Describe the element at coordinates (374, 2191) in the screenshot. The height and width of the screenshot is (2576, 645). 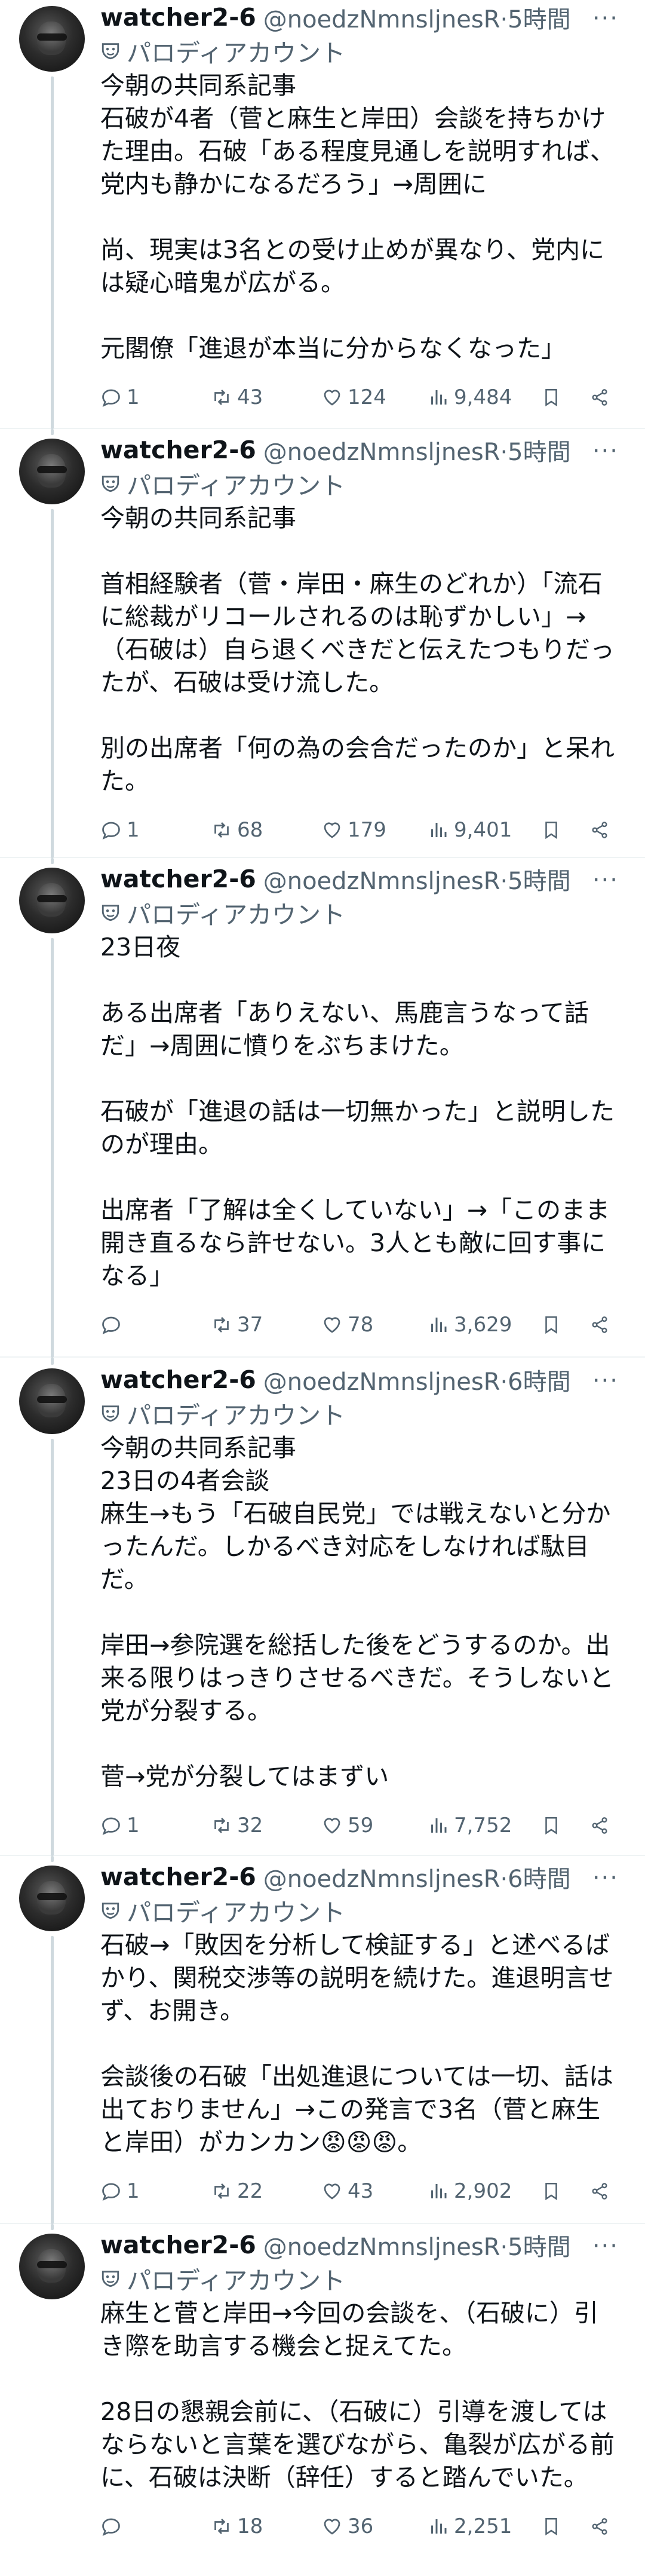
I see `like-button: 43` at that location.